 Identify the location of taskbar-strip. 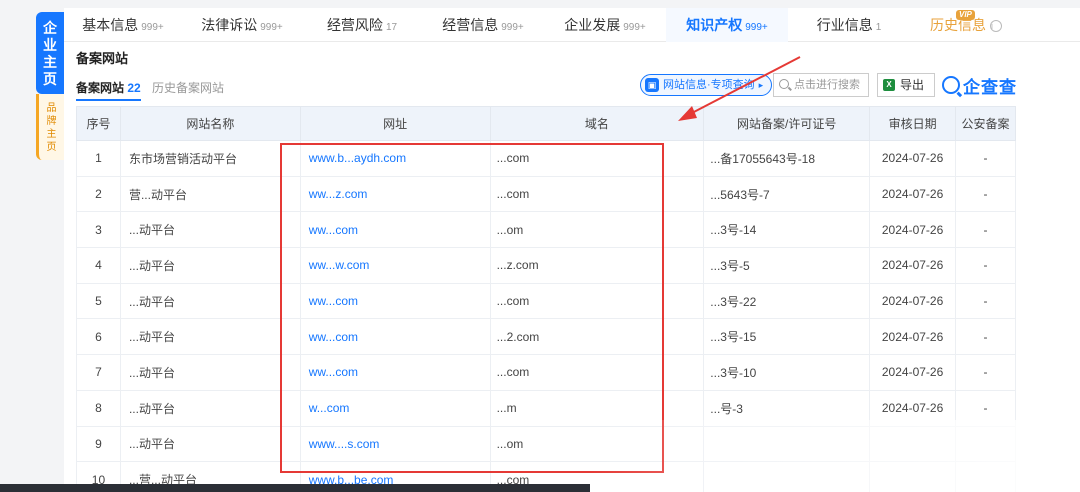
(295, 488).